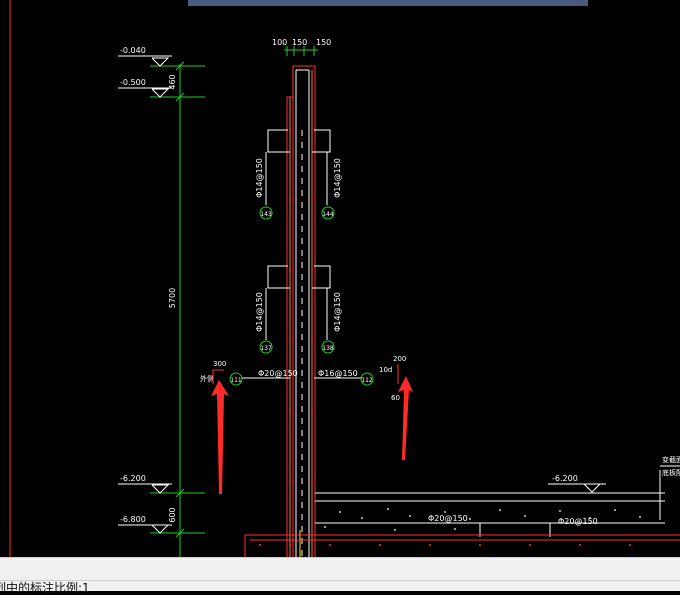 The width and height of the screenshot is (680, 595). I want to click on svg-text: 112, so click(367, 380).